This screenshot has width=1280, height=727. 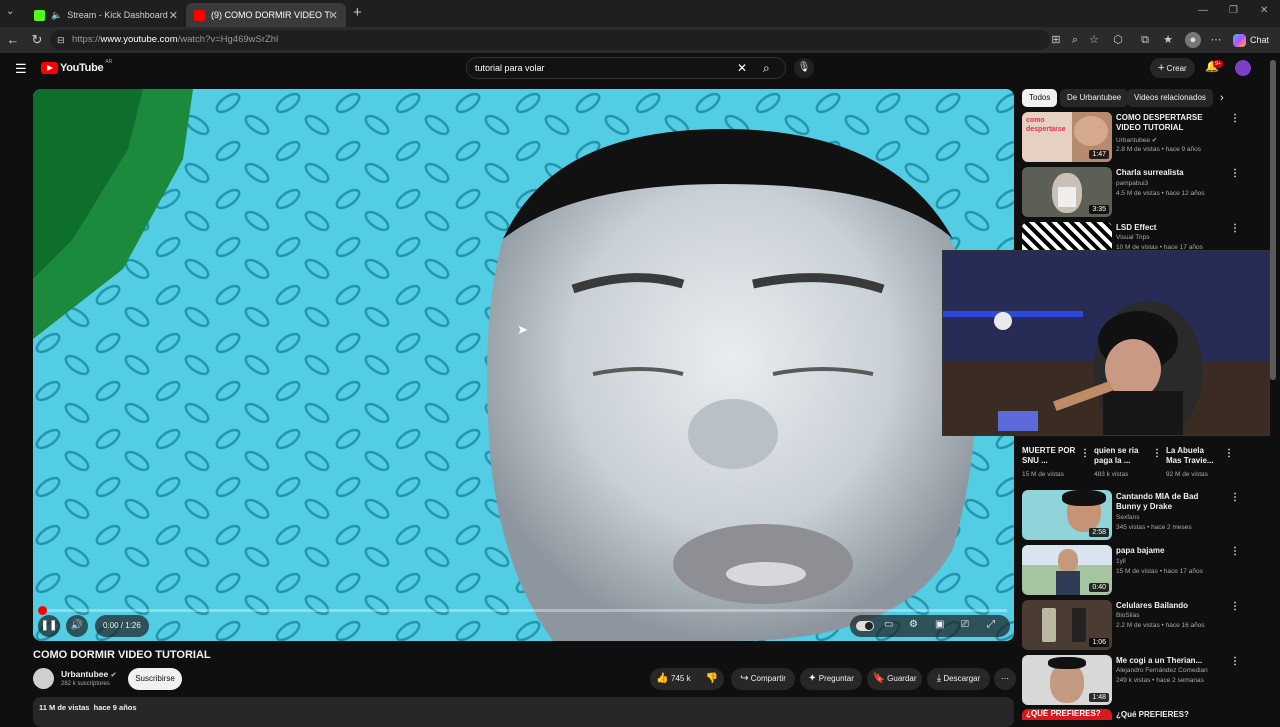 What do you see at coordinates (958, 679) in the screenshot?
I see `download-button: ⤓ Descargar` at bounding box center [958, 679].